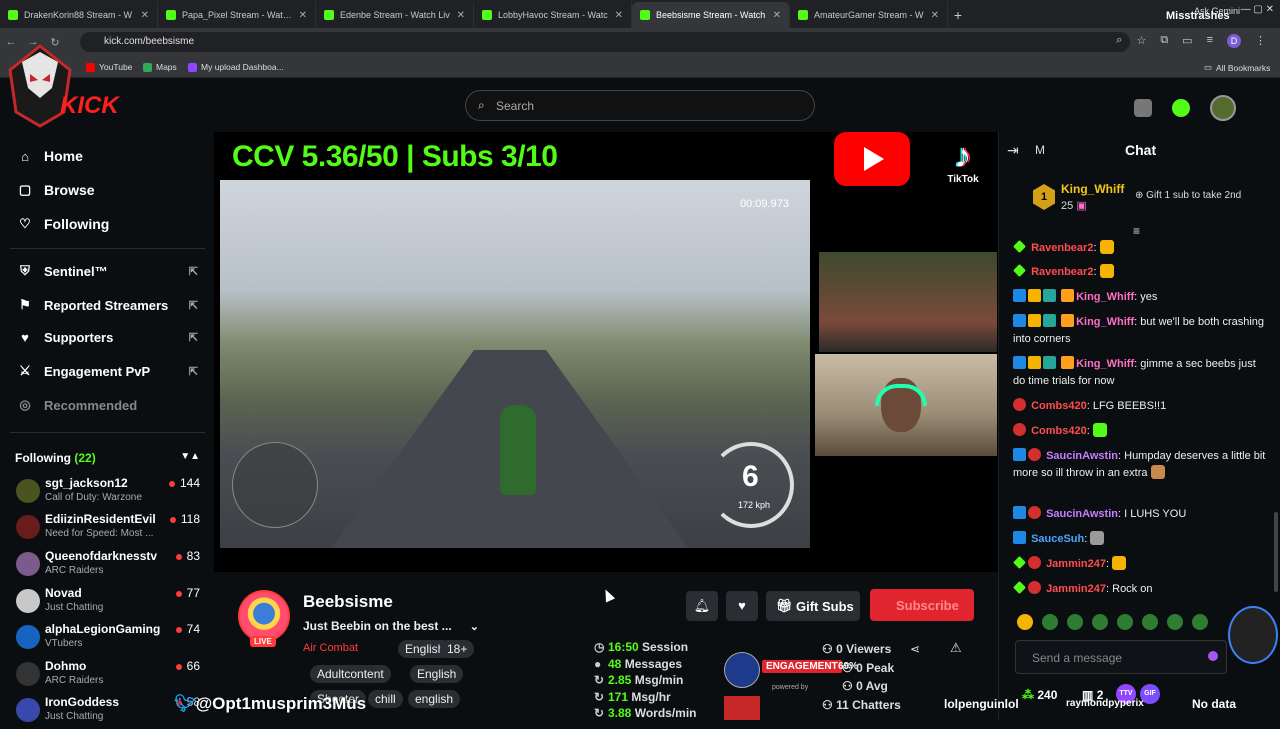  I want to click on sidebar-item-following: ♡ Following, so click(108, 224).